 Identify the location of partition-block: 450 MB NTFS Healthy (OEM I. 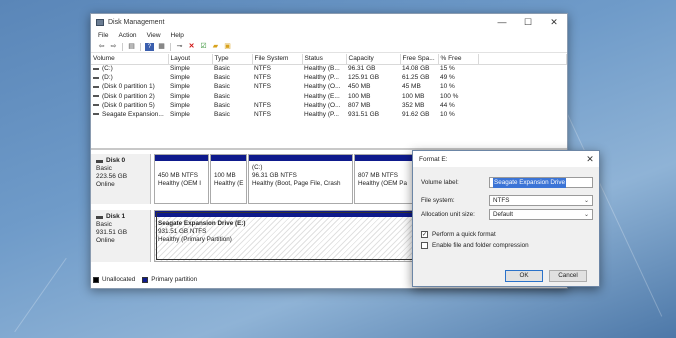
(181, 179).